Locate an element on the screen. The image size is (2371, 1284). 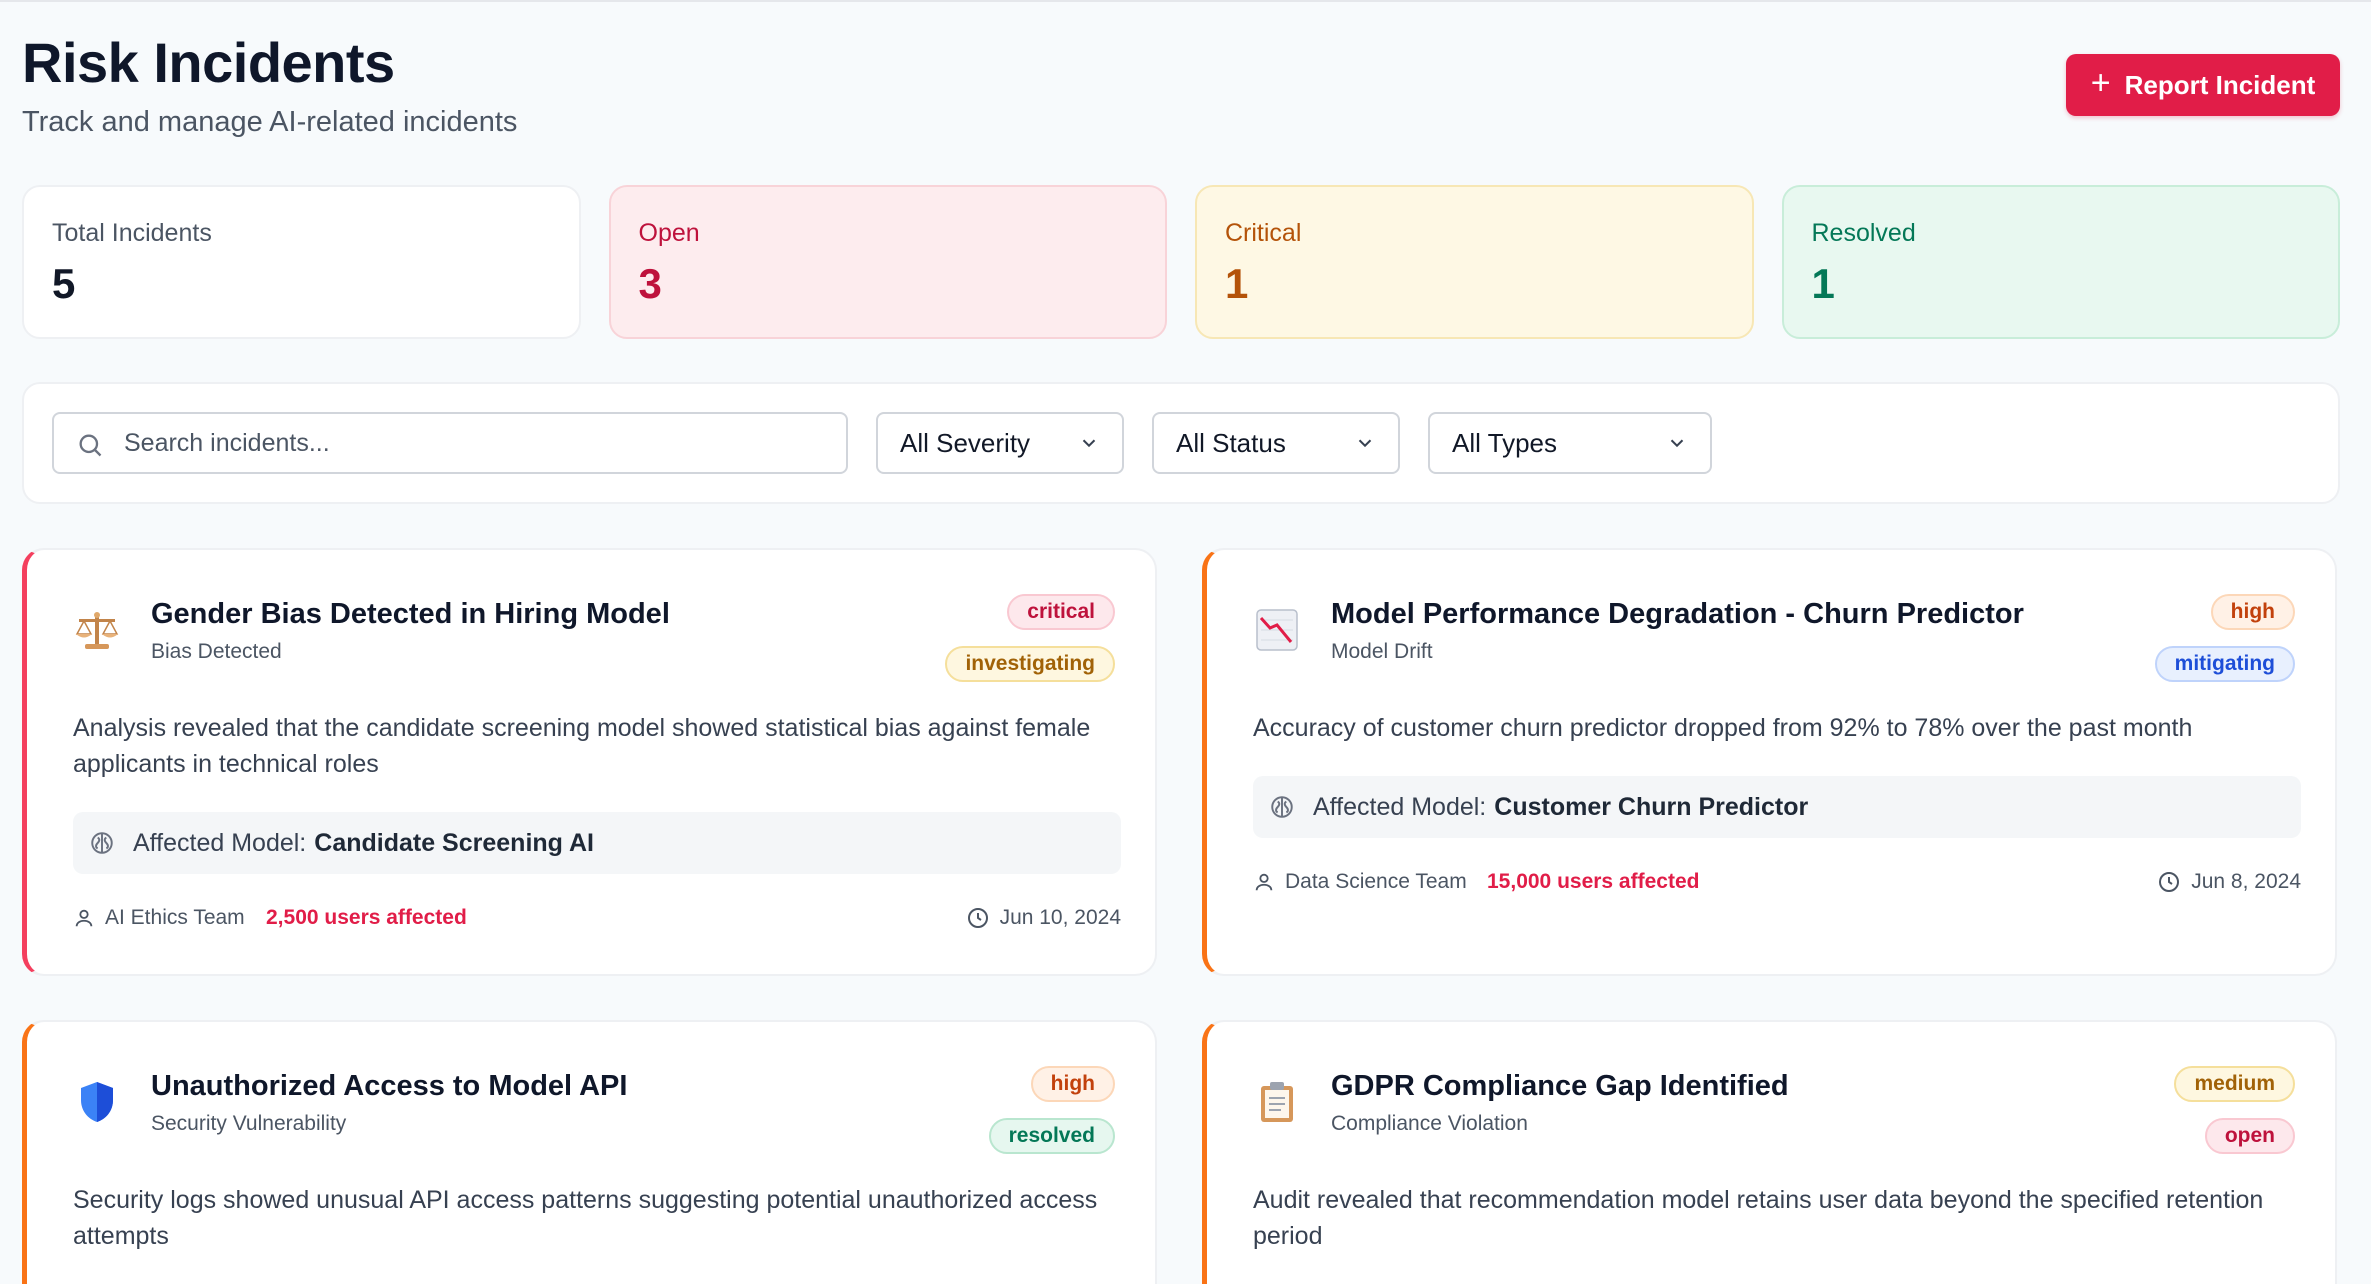
affected-model: Affected Model: Customer Churn Predictor is located at coordinates (1777, 807).